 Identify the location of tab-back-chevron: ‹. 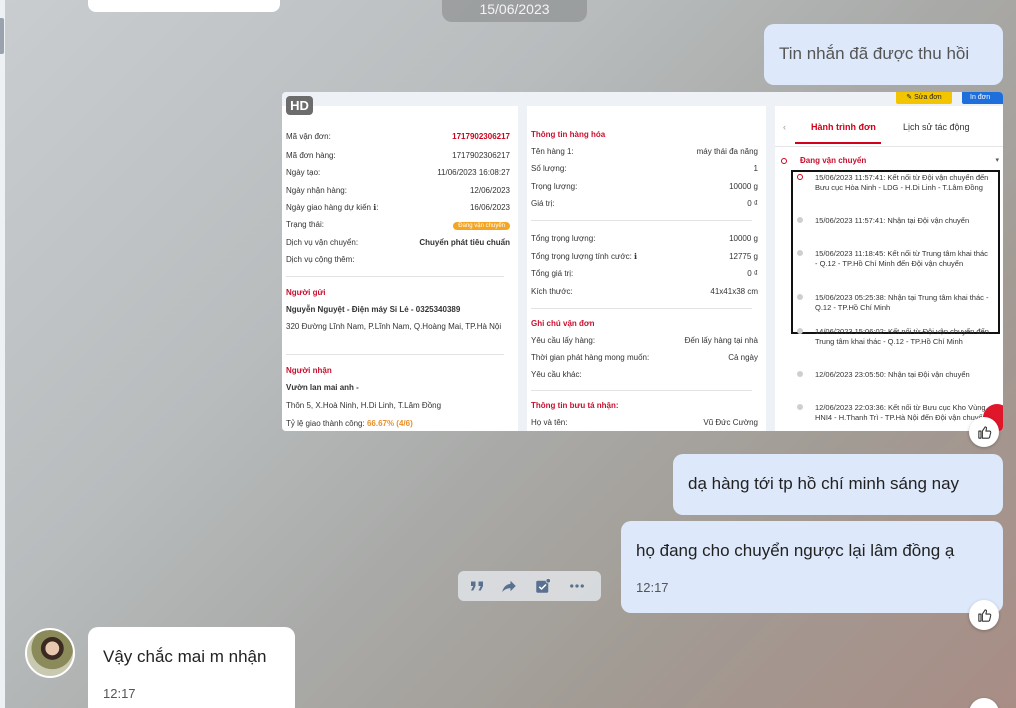
(784, 127).